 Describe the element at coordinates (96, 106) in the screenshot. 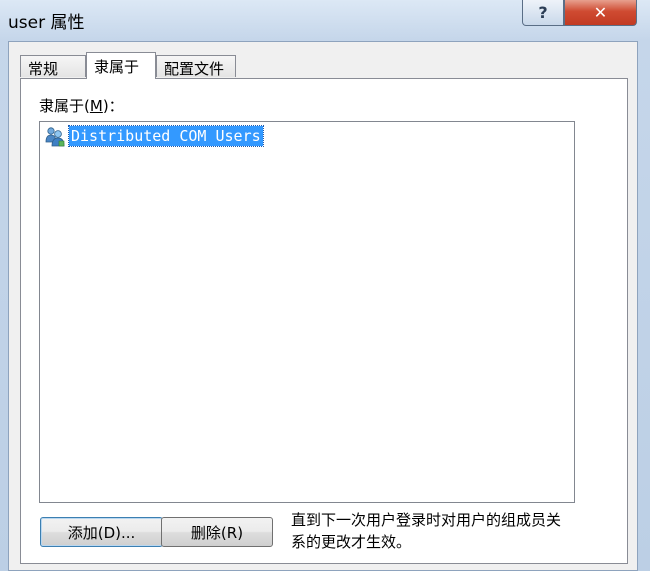

I see `member-of-label-hotkey: M` at that location.